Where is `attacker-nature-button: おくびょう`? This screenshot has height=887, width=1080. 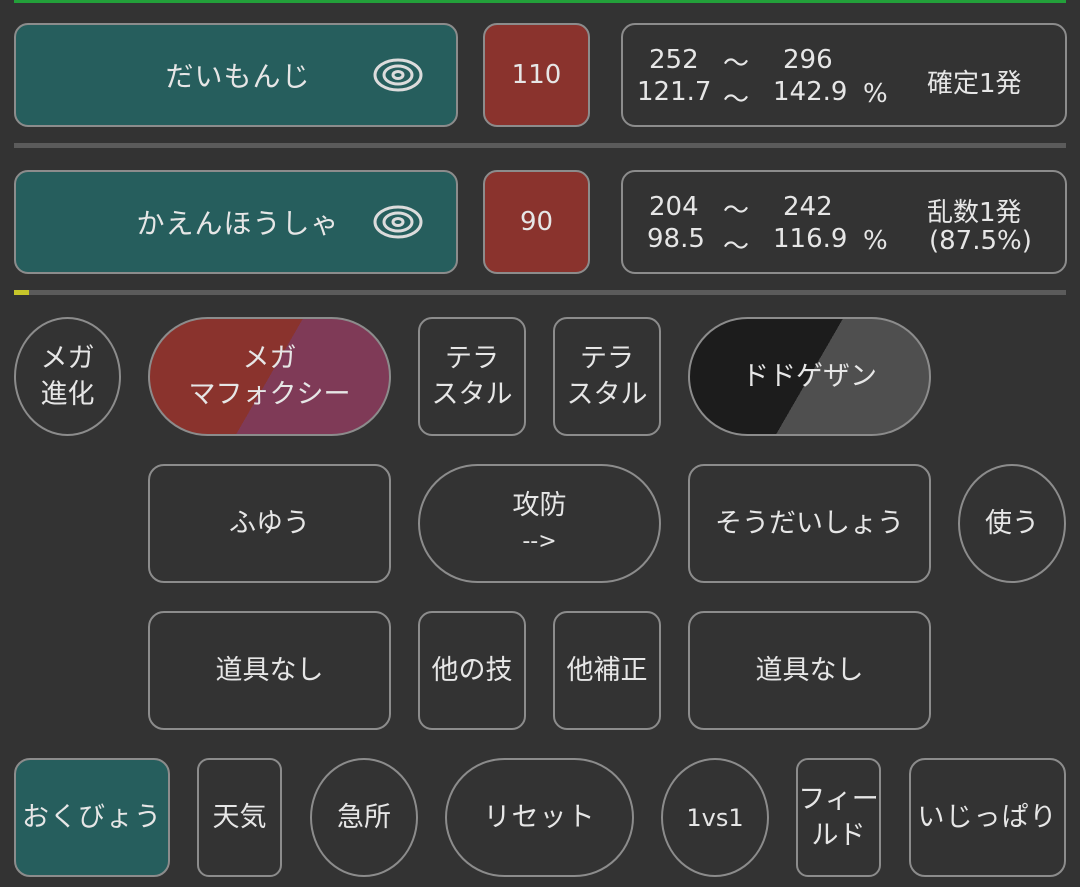
attacker-nature-button: おくびょう is located at coordinates (92, 817).